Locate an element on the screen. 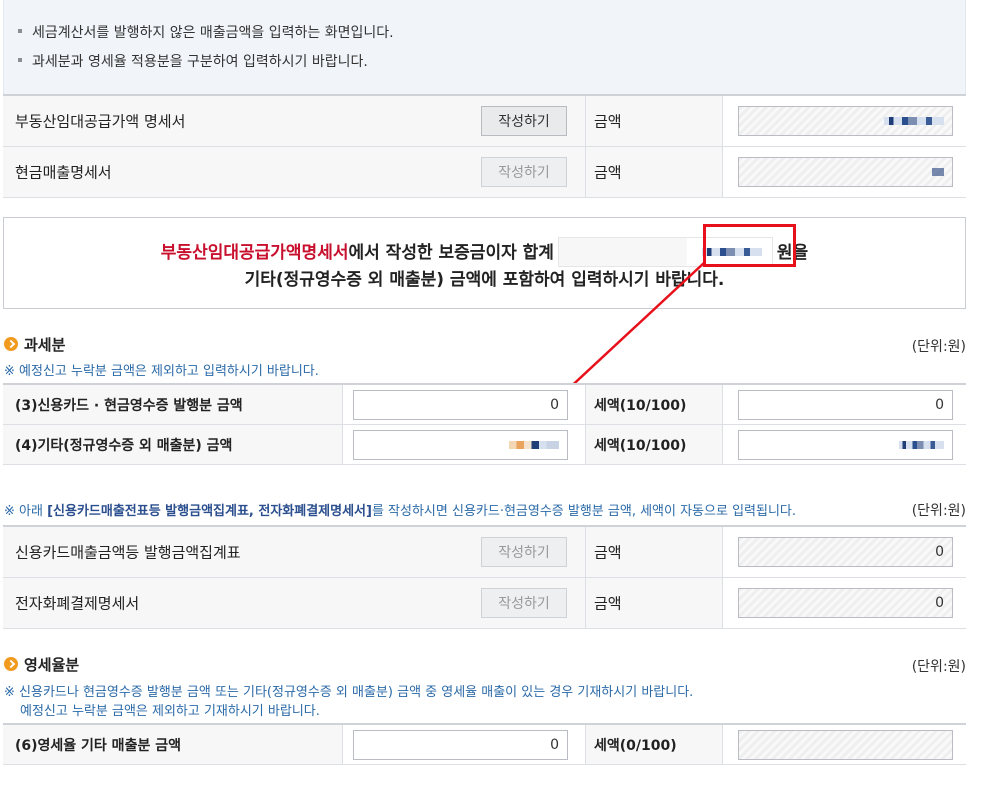 This screenshot has height=787, width=1001. row-label: (6)영세율 기타 매출분 금액 is located at coordinates (98, 745).